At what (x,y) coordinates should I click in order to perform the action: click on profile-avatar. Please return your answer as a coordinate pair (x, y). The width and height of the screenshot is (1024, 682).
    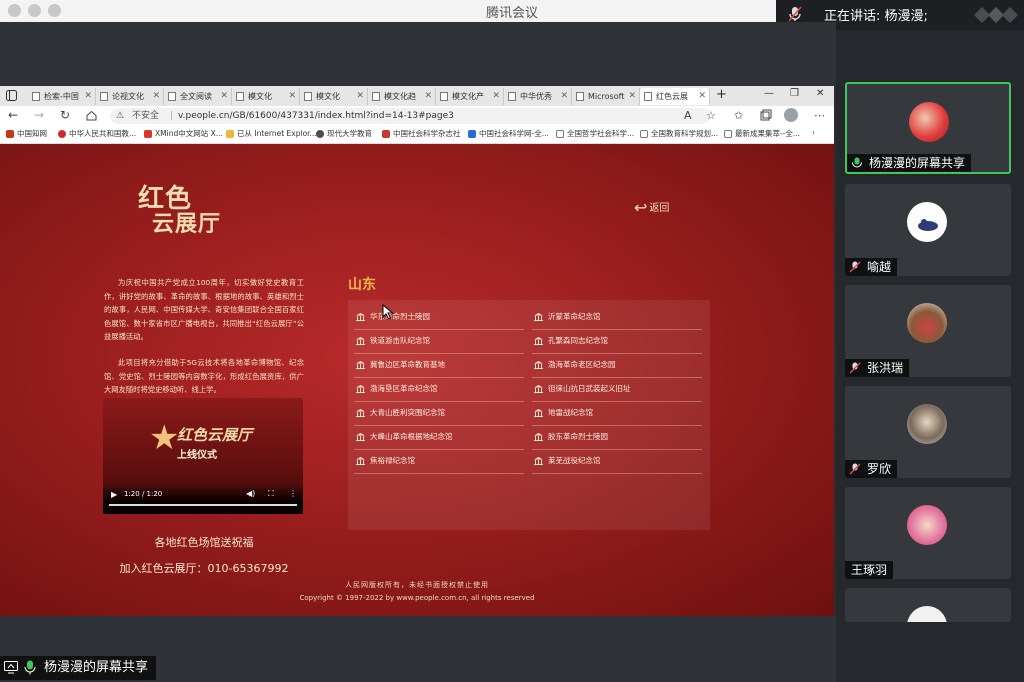
    Looking at the image, I should click on (791, 115).